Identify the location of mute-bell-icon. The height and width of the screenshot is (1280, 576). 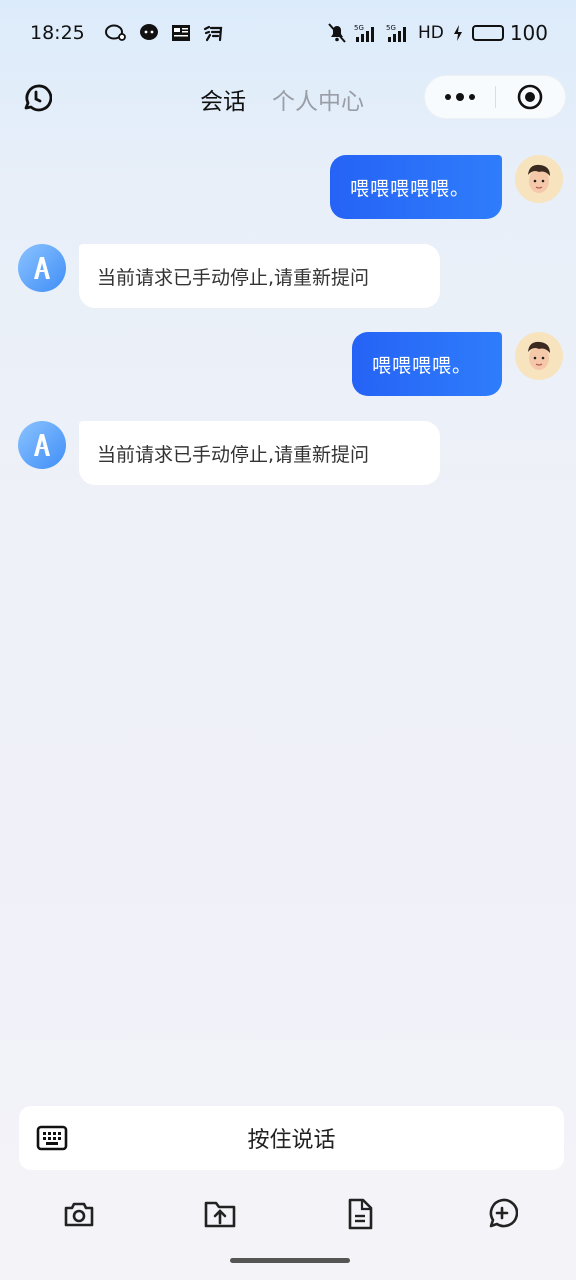
(337, 33).